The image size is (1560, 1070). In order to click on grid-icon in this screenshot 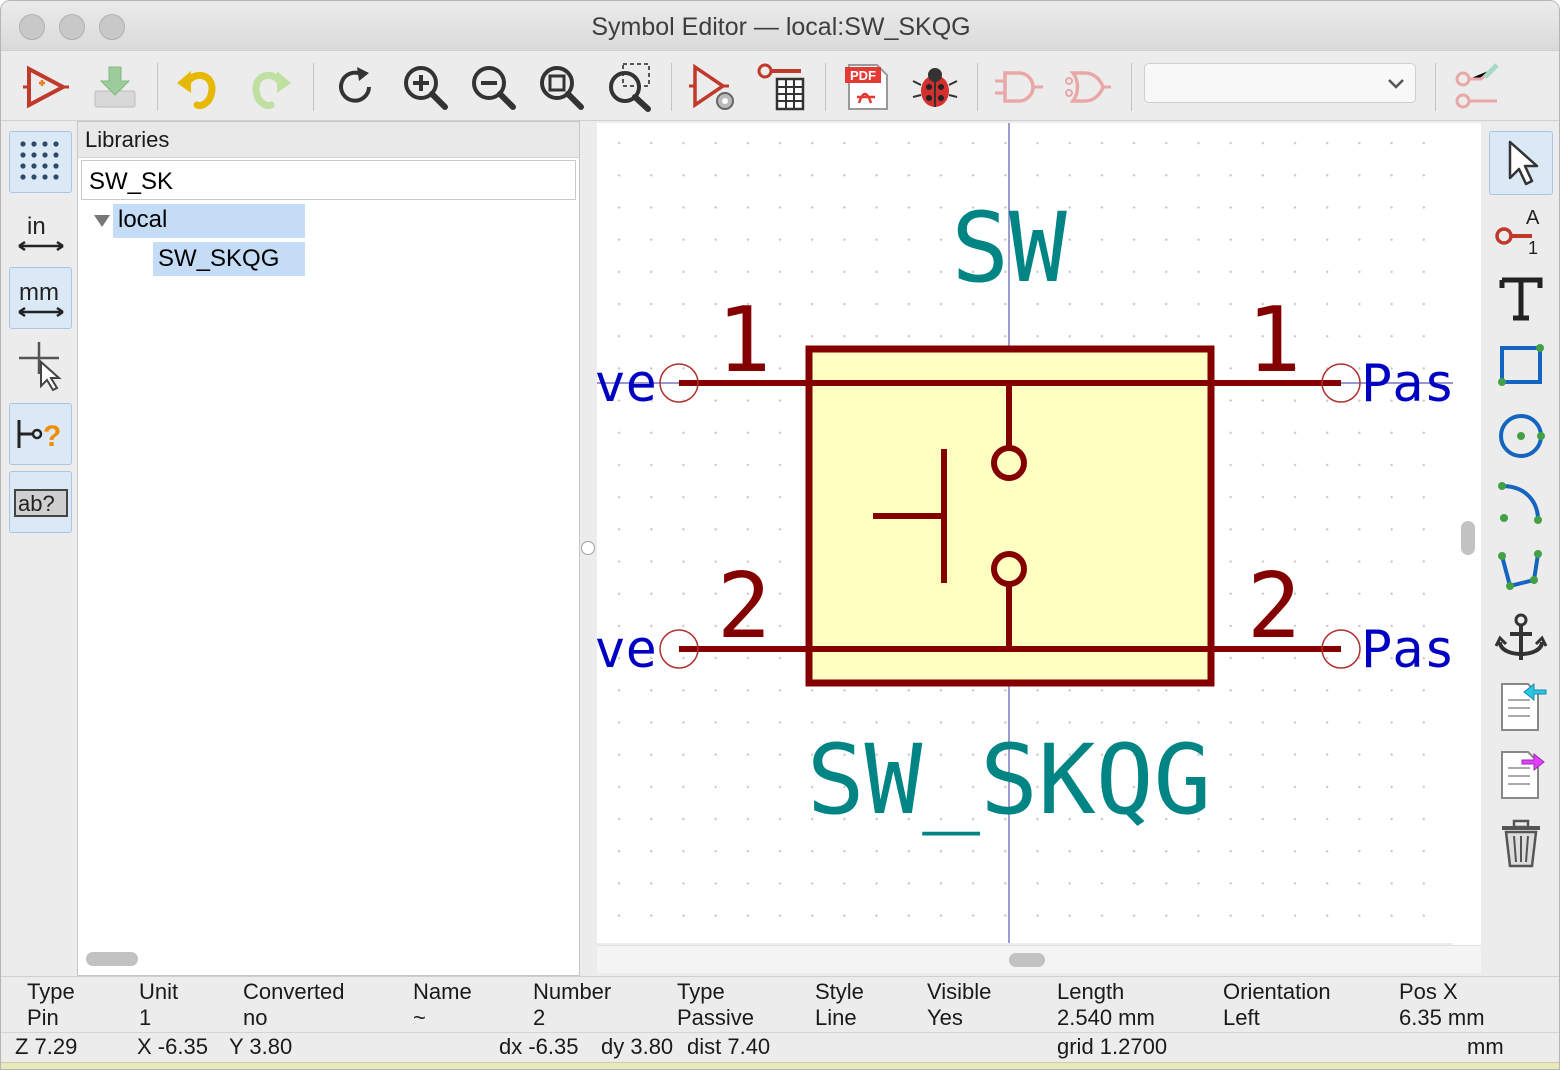, I will do `click(39, 160)`.